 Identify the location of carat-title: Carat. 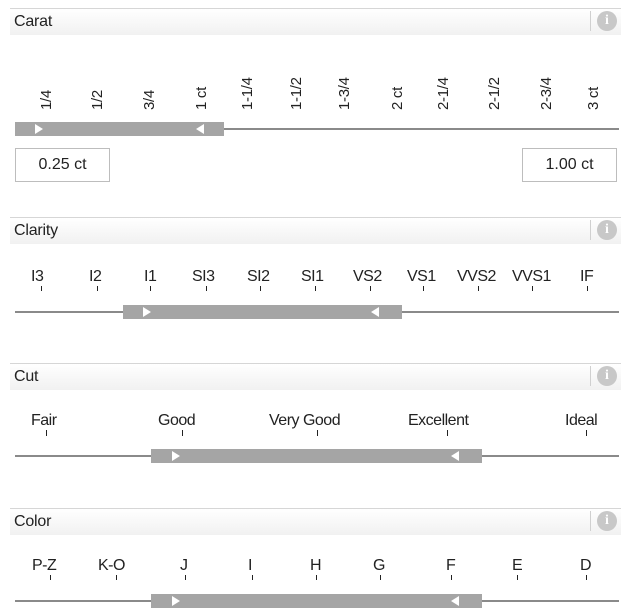
(33, 21).